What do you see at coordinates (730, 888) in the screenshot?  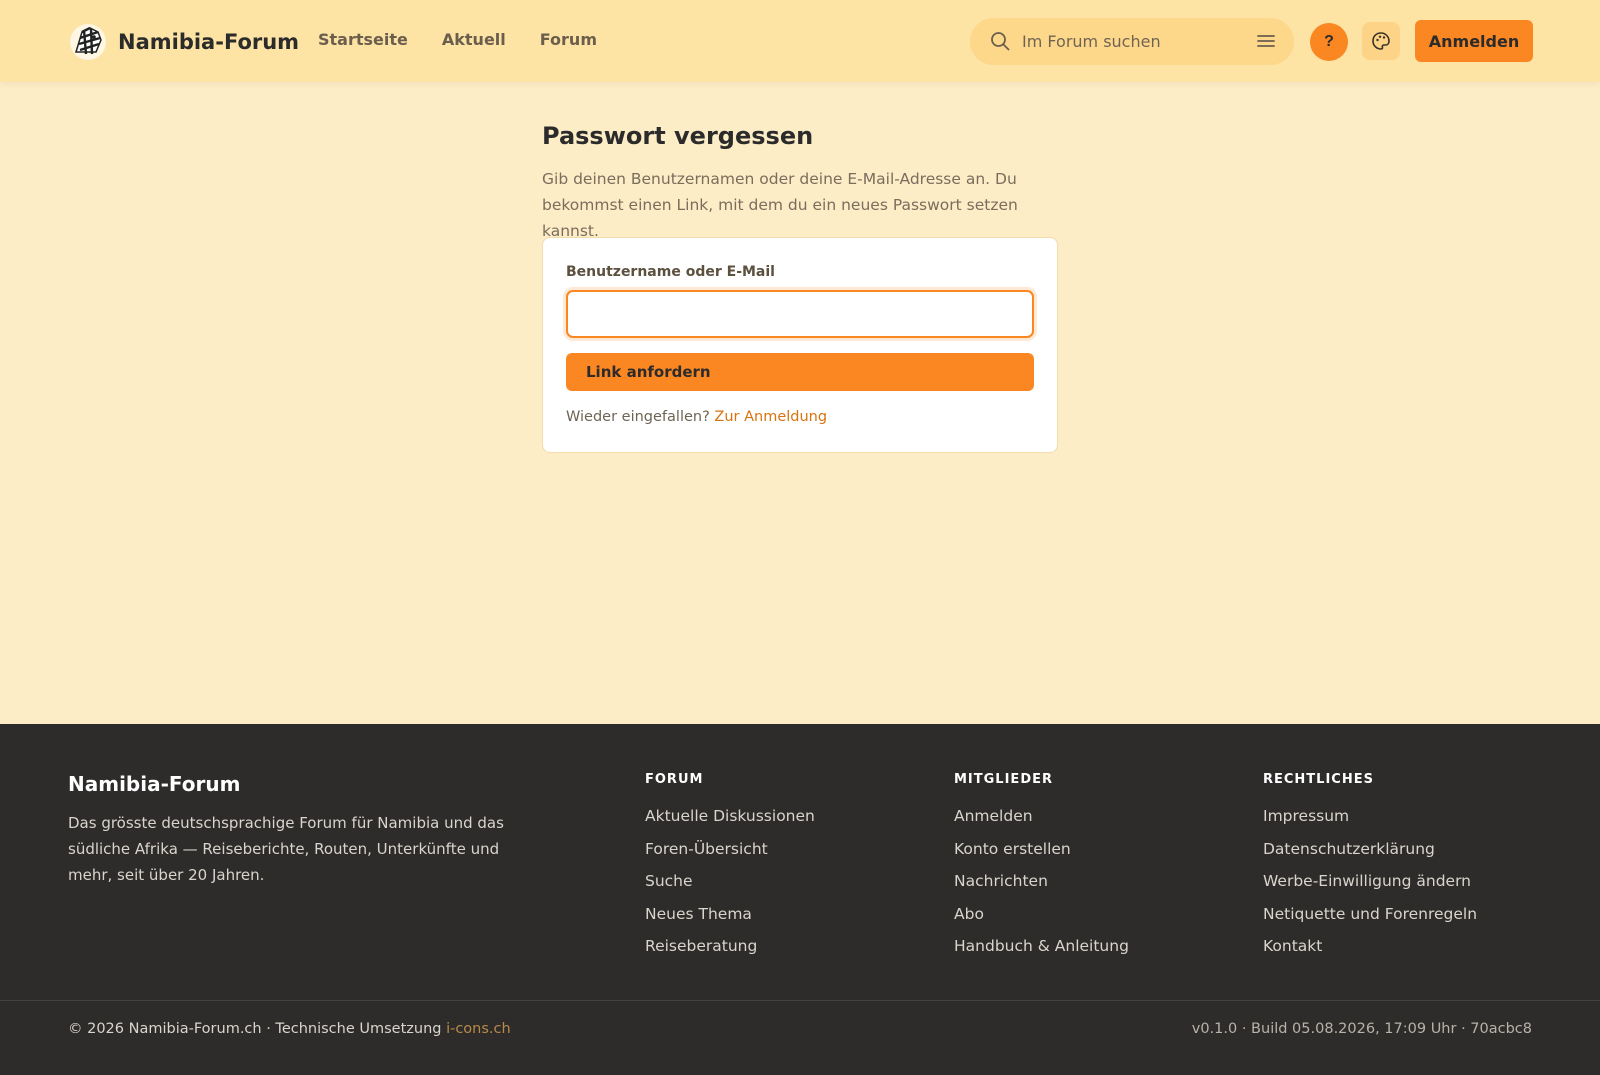 I see `footer-link: Suche` at bounding box center [730, 888].